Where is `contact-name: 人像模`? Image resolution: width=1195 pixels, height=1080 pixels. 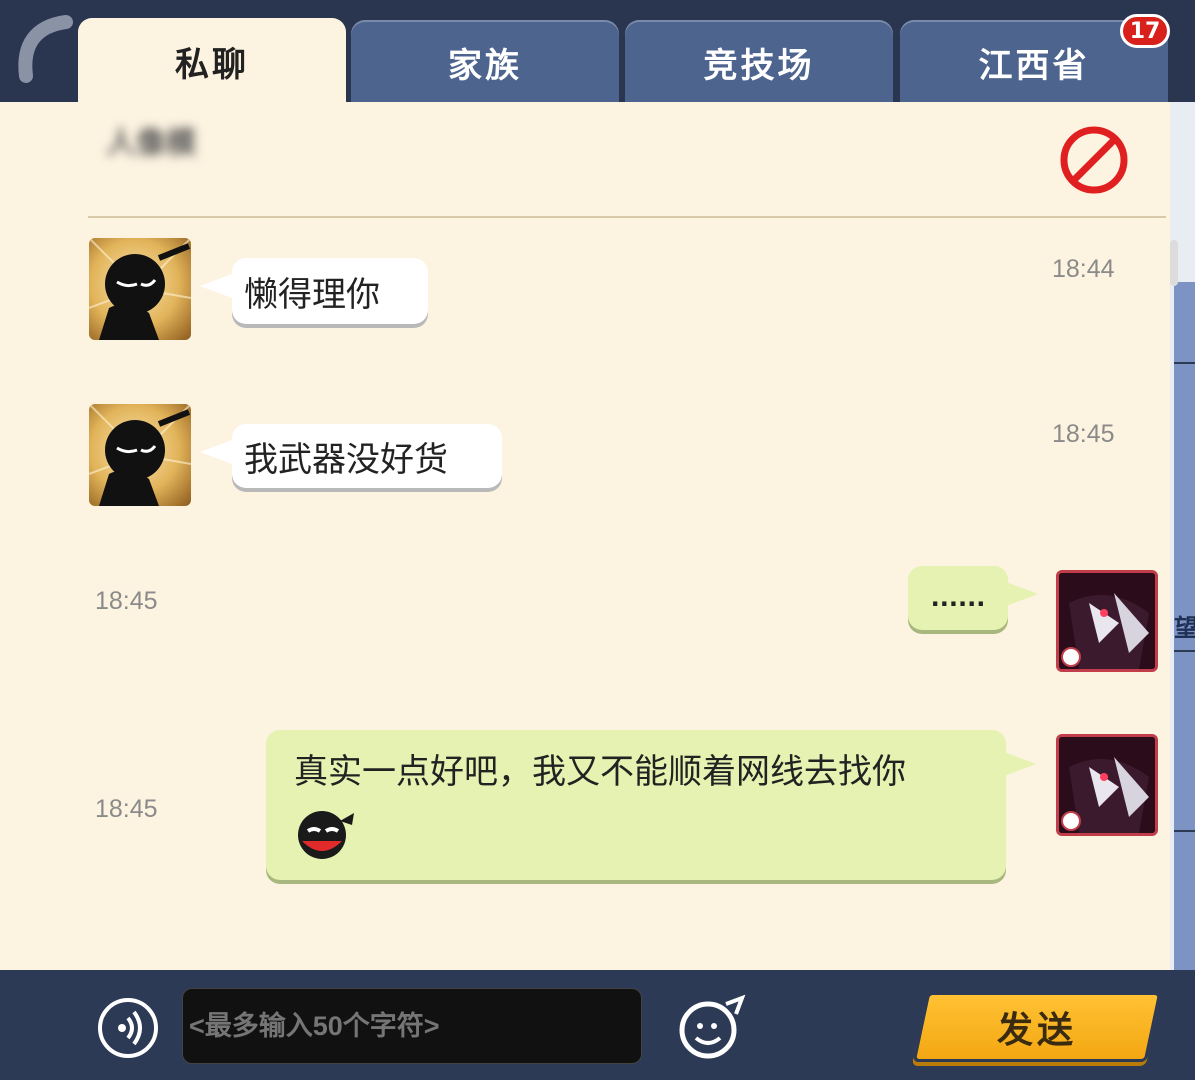
contact-name: 人像模 is located at coordinates (151, 143).